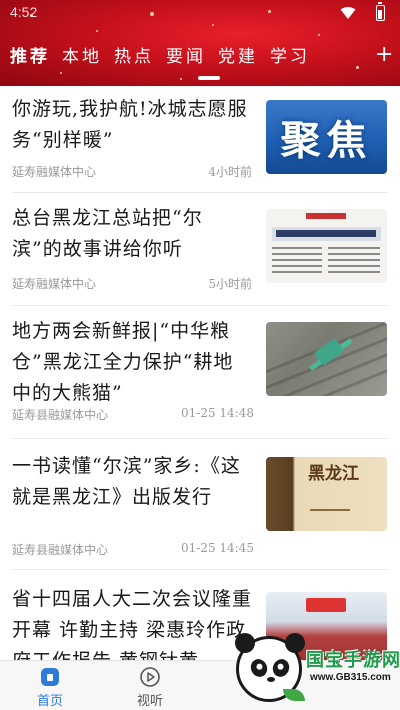 Image resolution: width=400 pixels, height=710 pixels. What do you see at coordinates (217, 413) in the screenshot?
I see `news-time: 01-25 14:48` at bounding box center [217, 413].